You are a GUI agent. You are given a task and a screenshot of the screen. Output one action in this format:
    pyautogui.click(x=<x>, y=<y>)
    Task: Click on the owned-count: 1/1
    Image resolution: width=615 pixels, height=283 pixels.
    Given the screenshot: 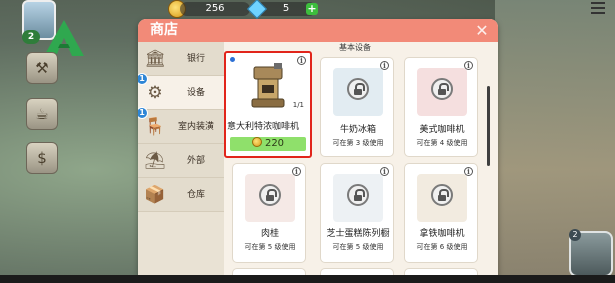 What is the action you would take?
    pyautogui.click(x=298, y=105)
    